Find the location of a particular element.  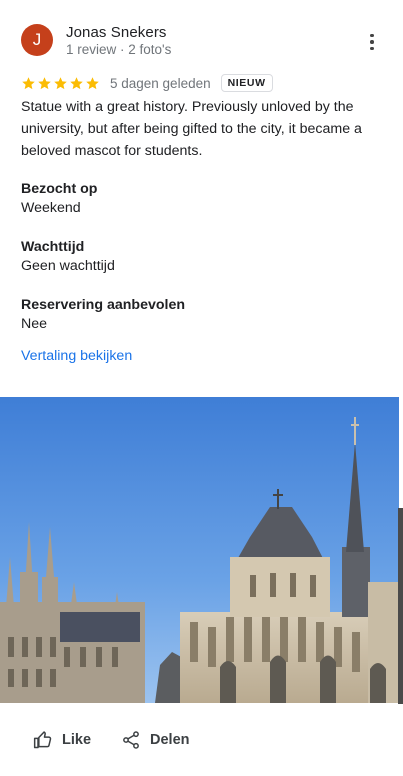

detail-label: Reservering aanbevolen is located at coordinates (103, 305).